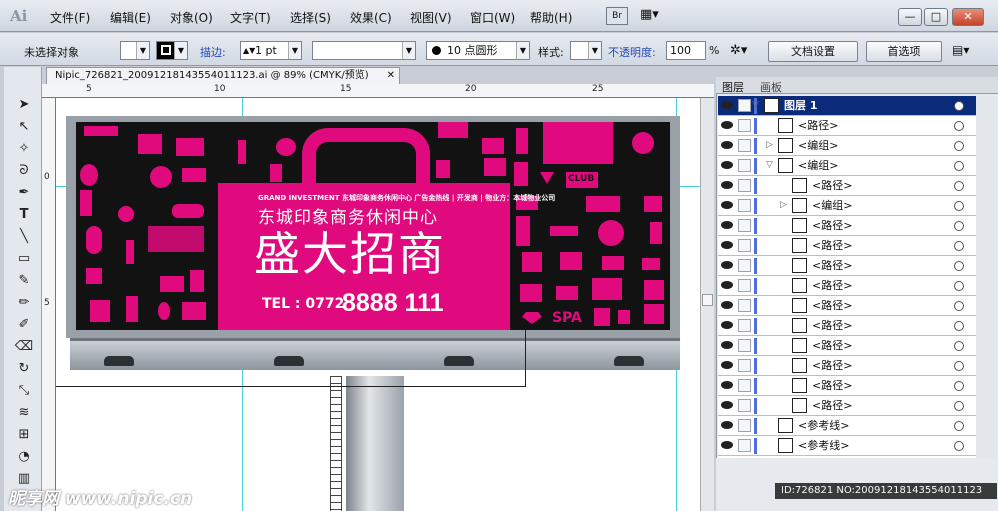 This screenshot has width=998, height=511. Describe the element at coordinates (391, 75) in the screenshot. I see `close-document-icon: ✕` at that location.